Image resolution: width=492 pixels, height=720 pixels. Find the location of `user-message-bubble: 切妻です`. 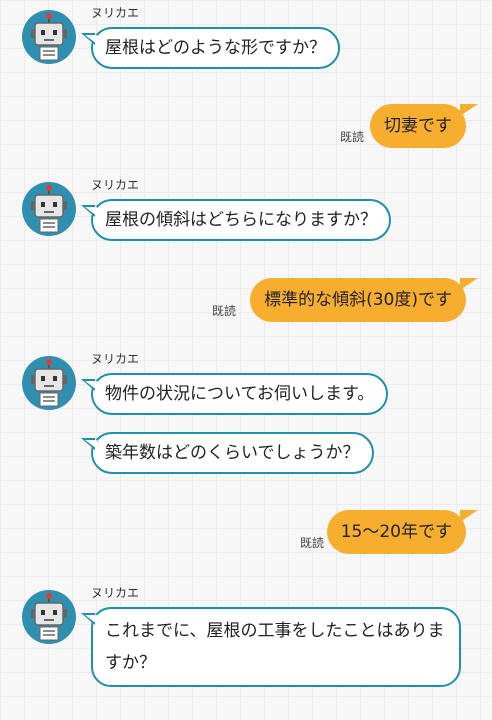

user-message-bubble: 切妻です is located at coordinates (424, 126).